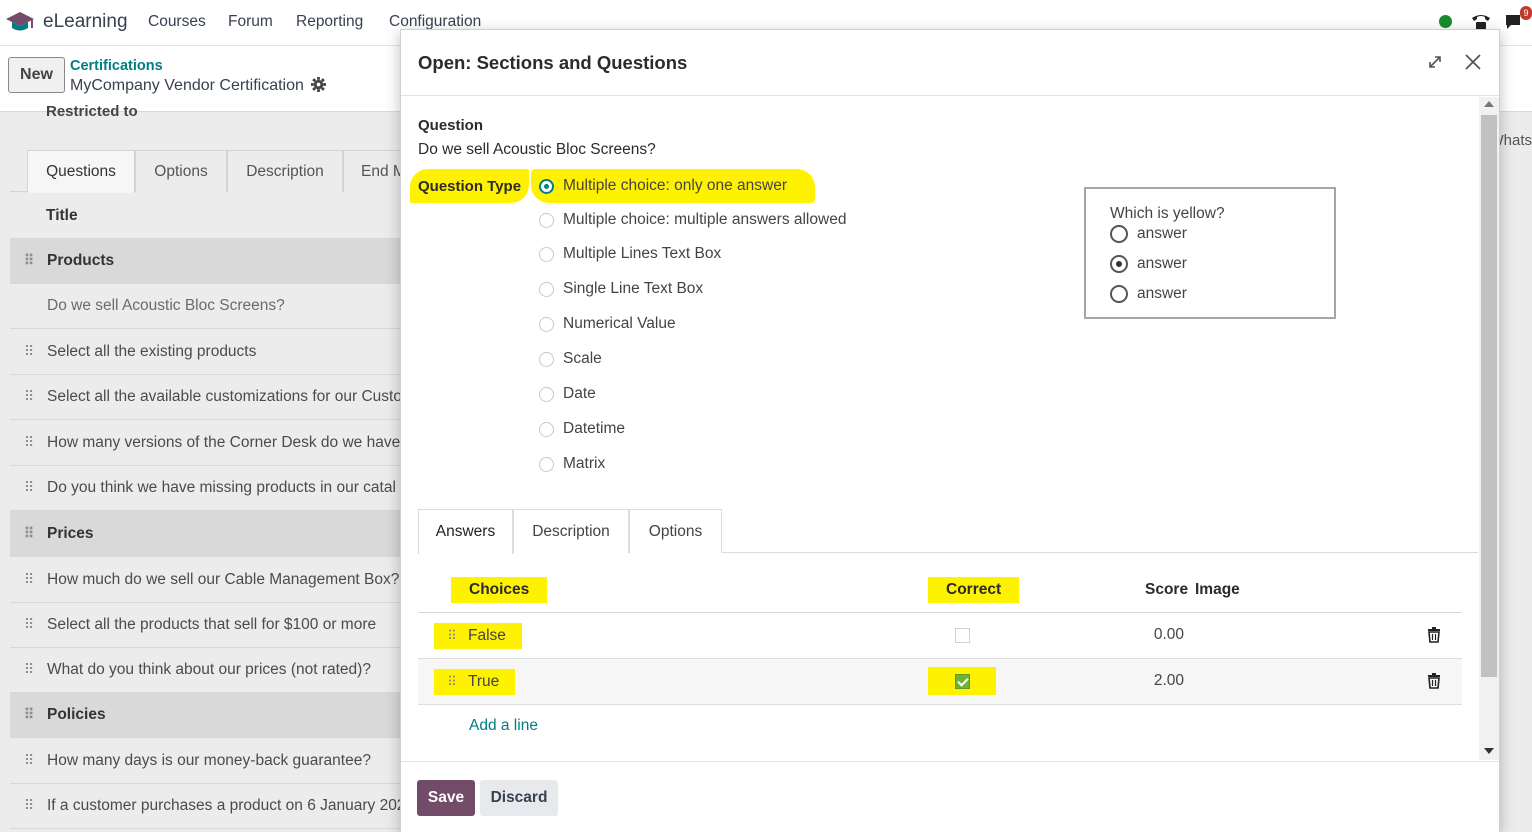 The image size is (1532, 832). I want to click on preview-title: Which is yellow?, so click(1167, 213).